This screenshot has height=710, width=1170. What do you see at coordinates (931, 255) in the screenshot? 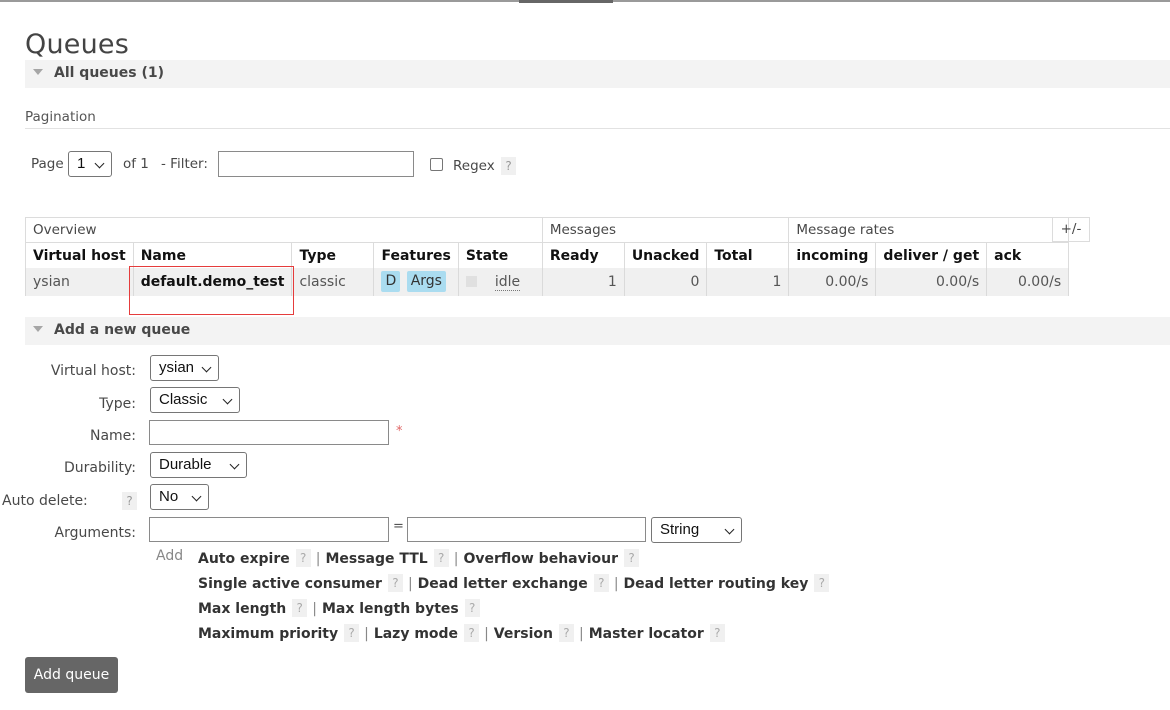
I see `col-deliver-get: deliver / get` at bounding box center [931, 255].